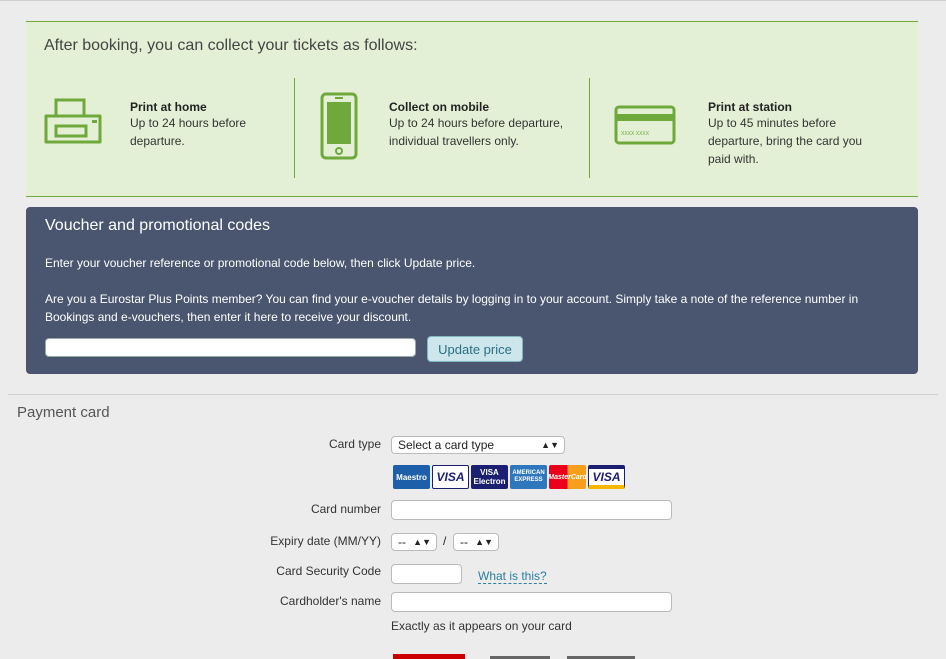  I want to click on card-type-label: Card type, so click(354, 444).